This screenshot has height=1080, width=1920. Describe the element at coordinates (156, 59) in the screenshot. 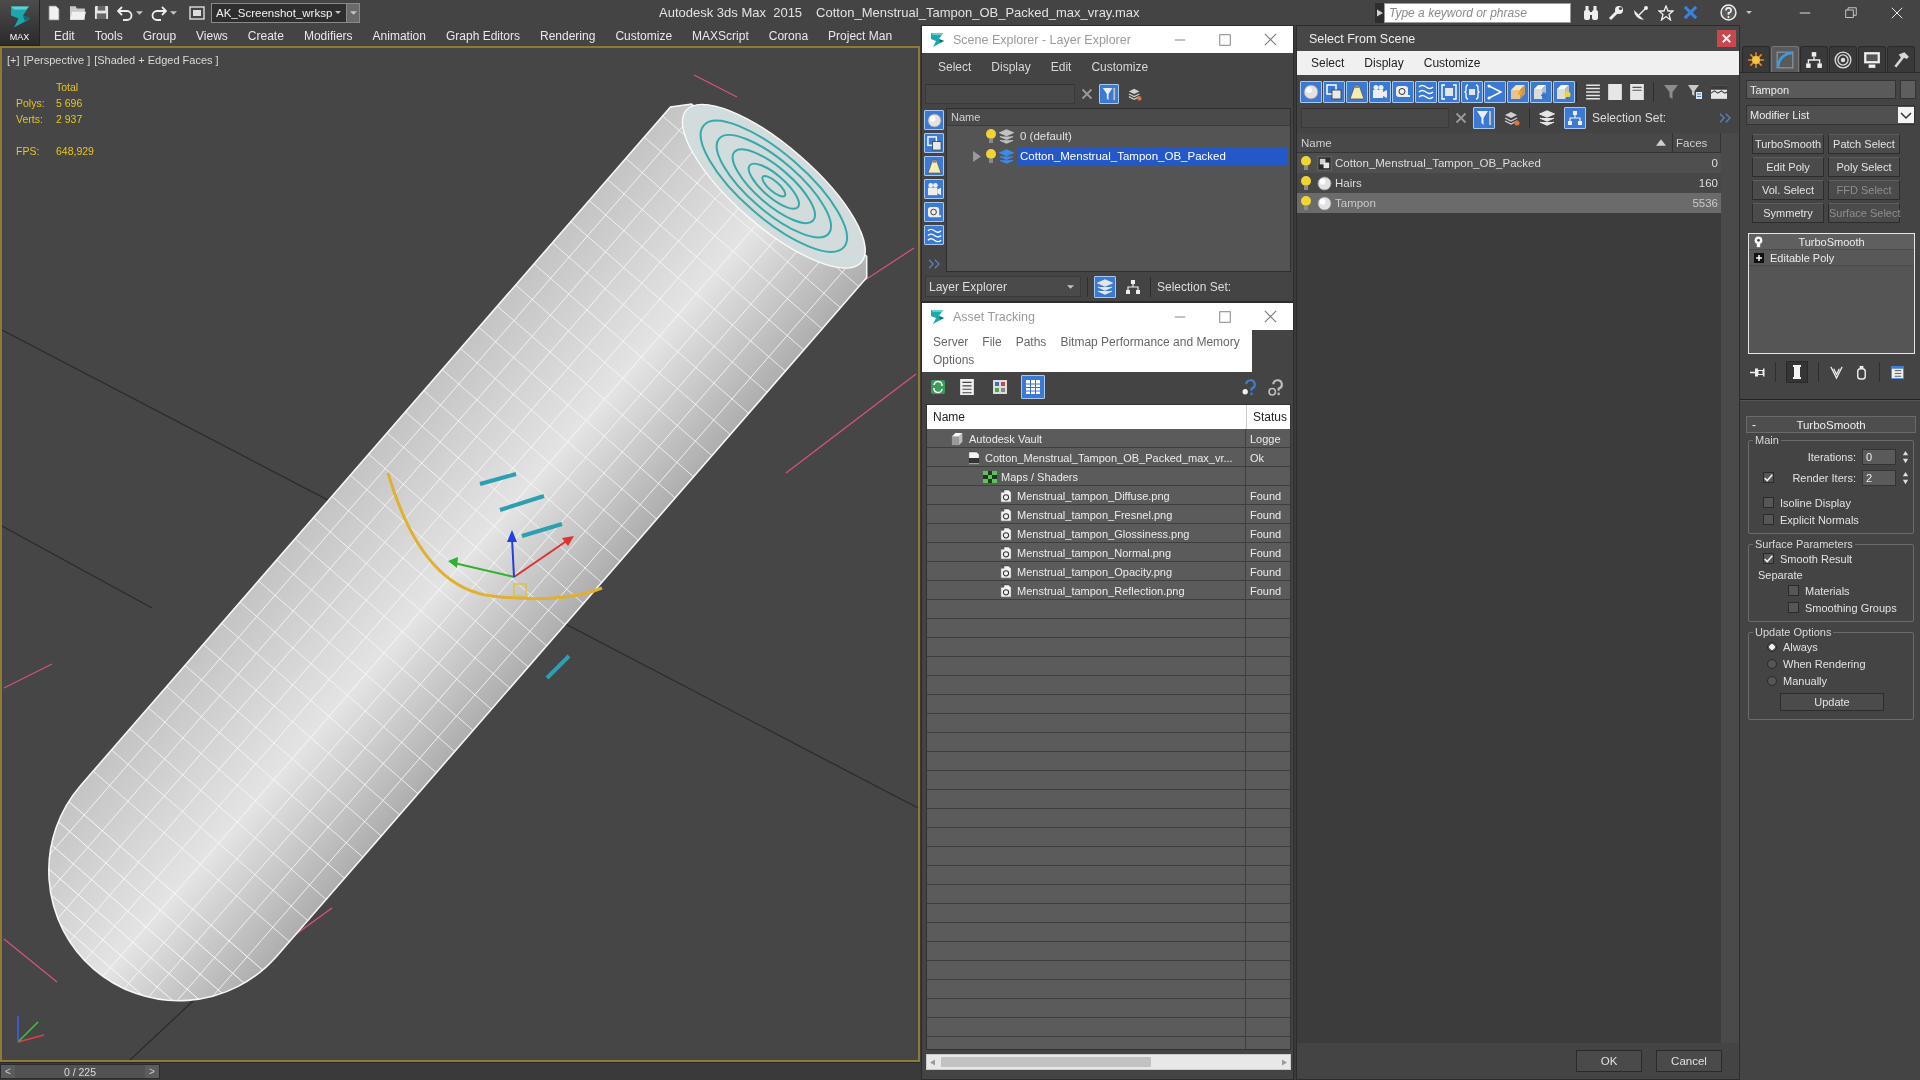

I see `viewport-menu-label: [Shaded + Edged Faces ]` at that location.